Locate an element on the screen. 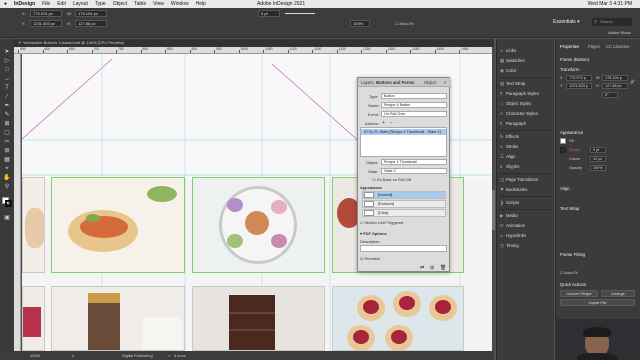 The height and width of the screenshot is (360, 640). import-file-button: Import File is located at coordinates (597, 302).